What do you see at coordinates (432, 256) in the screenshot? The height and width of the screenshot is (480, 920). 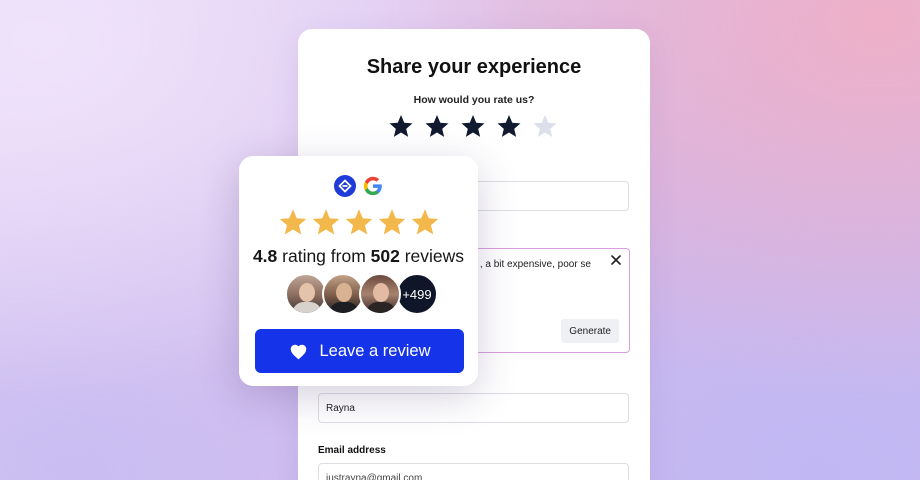 I see `rating-suffix-text: reviews` at bounding box center [432, 256].